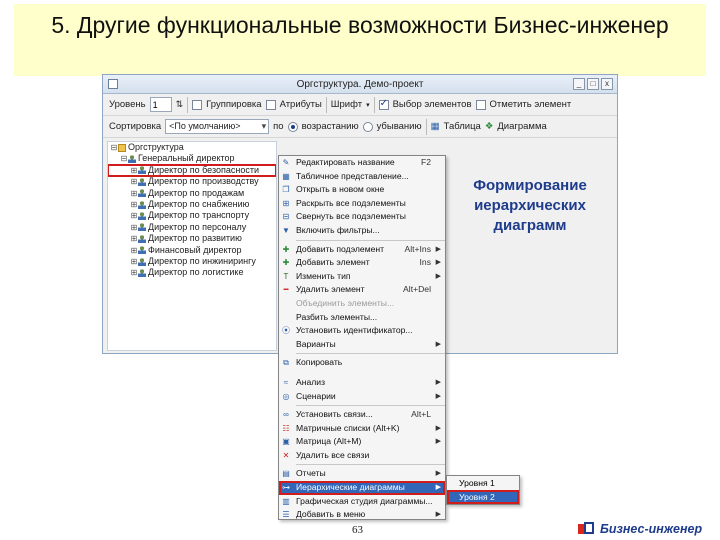 Image resolution: width=720 pixels, height=540 pixels. I want to click on tree-item: ⊞ Директор по транспорту, so click(192, 215).